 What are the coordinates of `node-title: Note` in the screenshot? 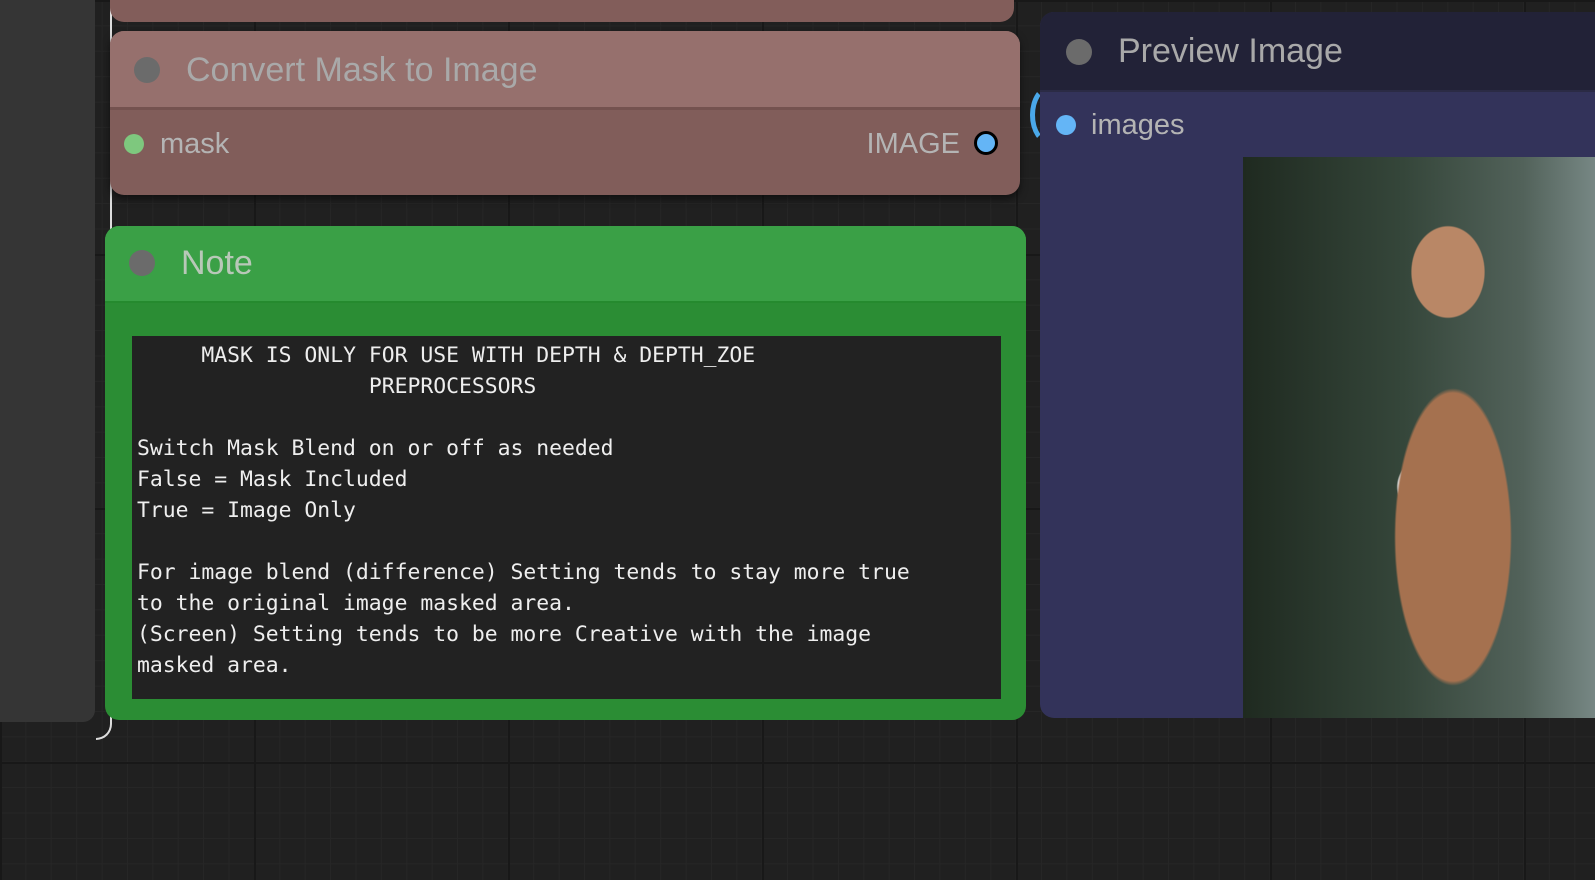 It's located at (217, 263).